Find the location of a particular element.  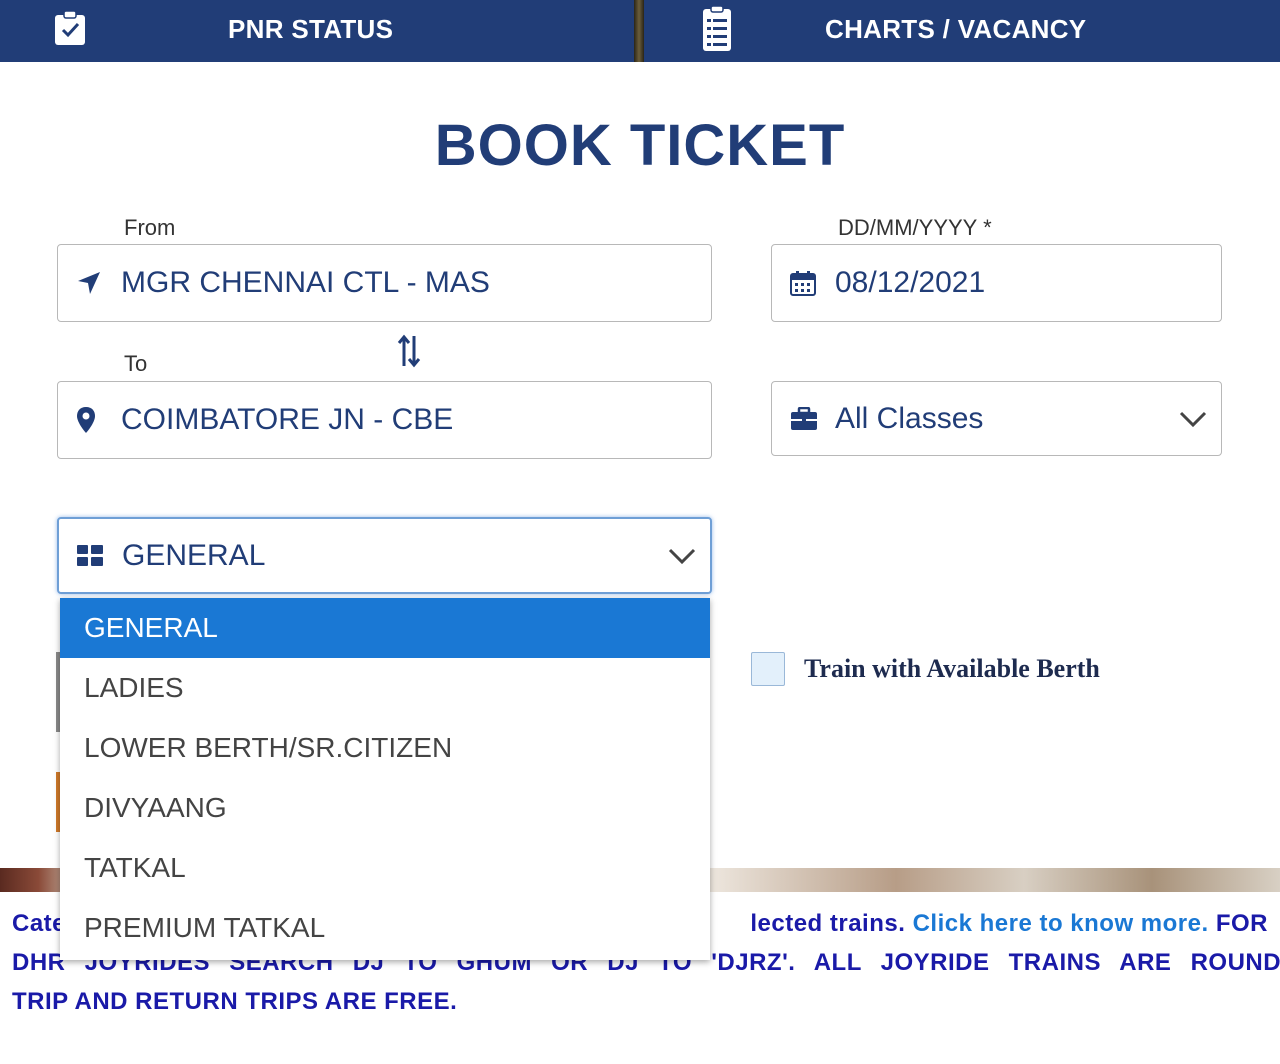

from-station-input: MGR CHENNAI CTL - MAS is located at coordinates (384, 283).